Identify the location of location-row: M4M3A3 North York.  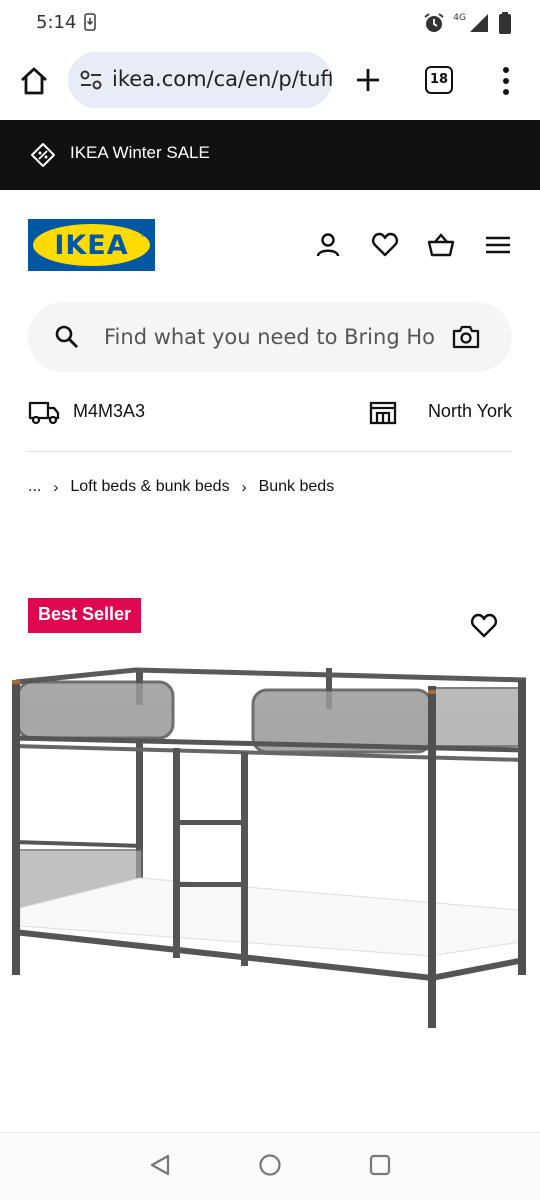
(270, 413).